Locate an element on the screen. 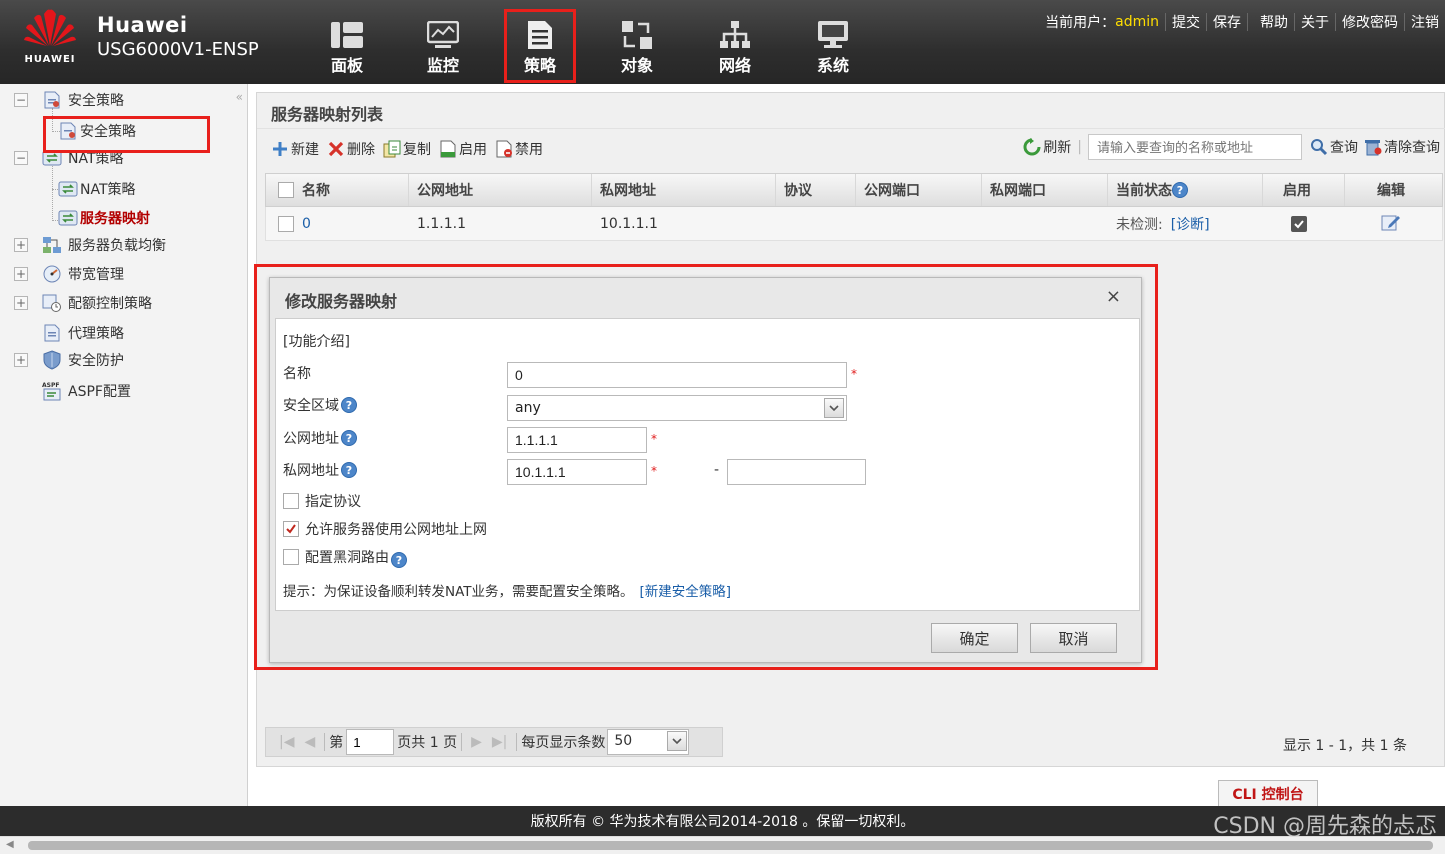 This screenshot has width=1445, height=854. sidebar-item-proxy-policy: 代理策略 is located at coordinates (83, 333).